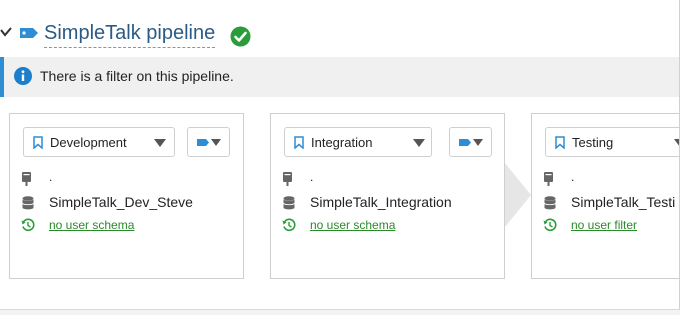 This screenshot has width=680, height=315. What do you see at coordinates (240, 36) in the screenshot?
I see `check-circle-icon` at bounding box center [240, 36].